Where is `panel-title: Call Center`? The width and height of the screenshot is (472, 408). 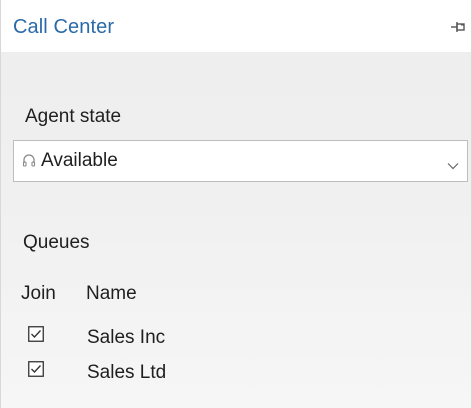
panel-title: Call Center is located at coordinates (64, 27).